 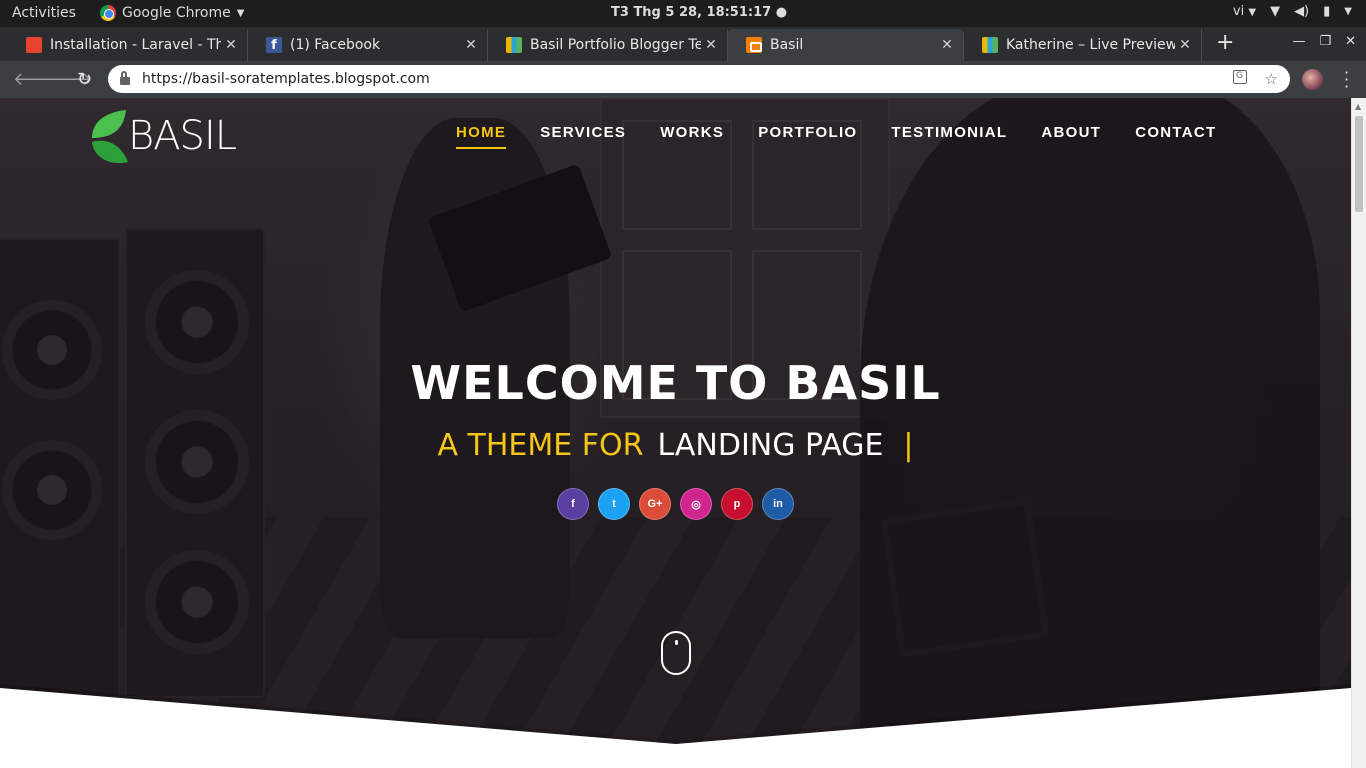 I want to click on hero-bottom-divider, so click(x=675, y=726).